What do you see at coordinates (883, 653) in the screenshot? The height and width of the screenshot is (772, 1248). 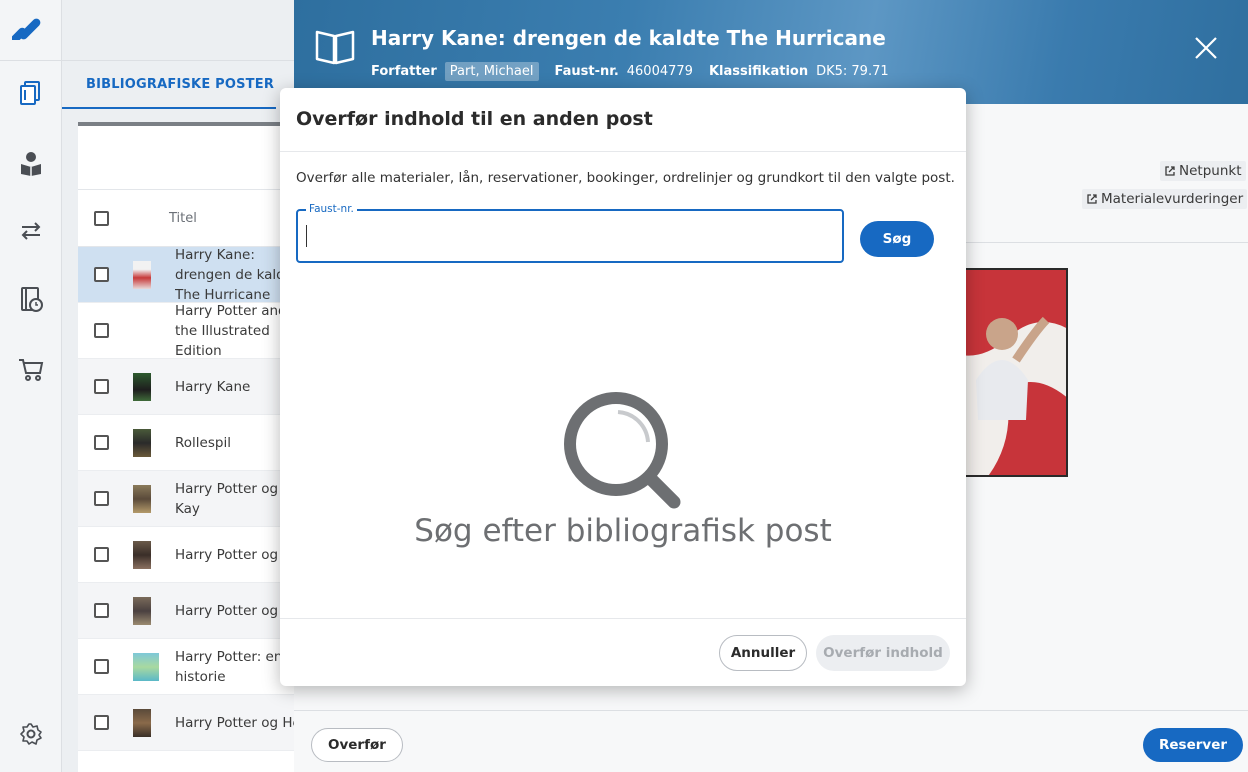 I see `transfer-content-button: Overfør indhold` at bounding box center [883, 653].